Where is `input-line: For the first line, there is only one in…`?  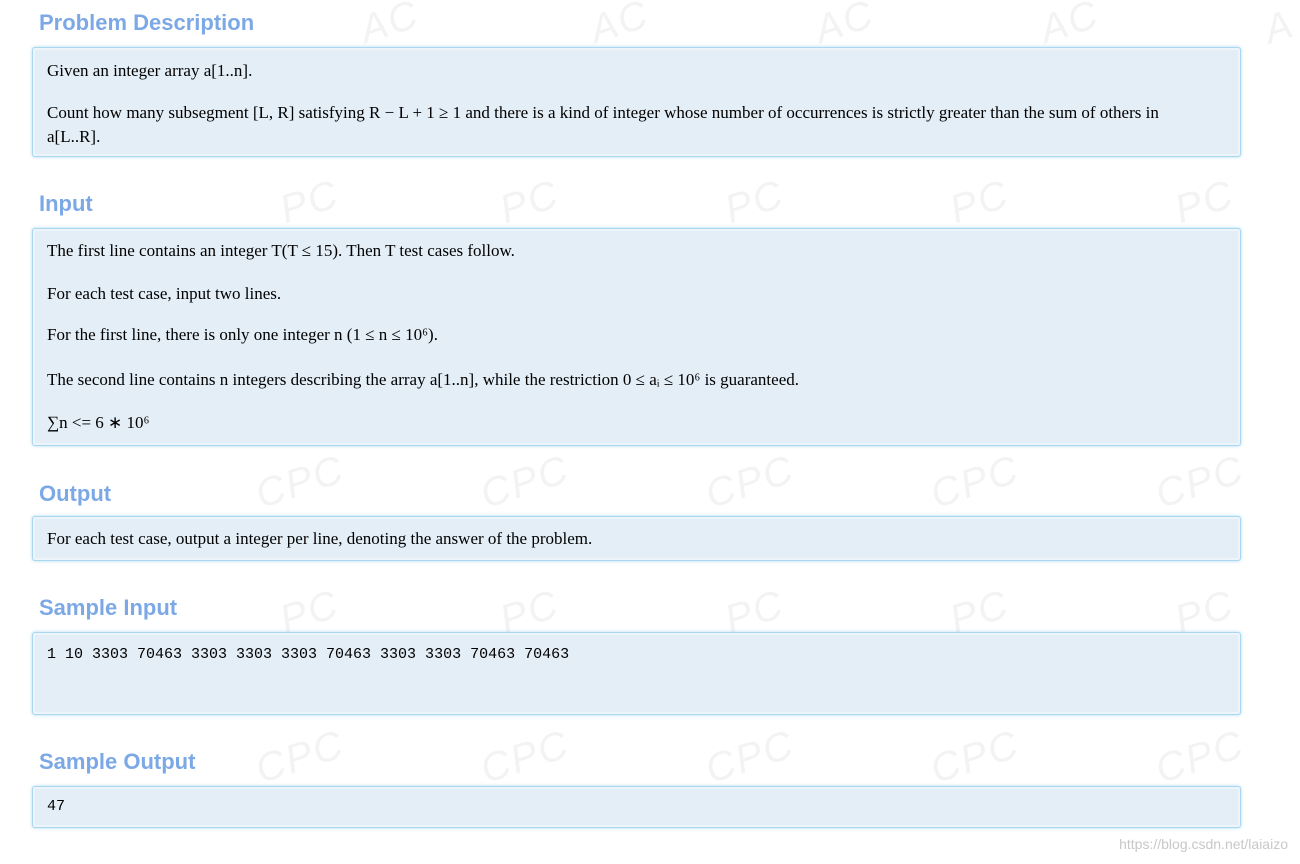 input-line: For the first line, there is only one in… is located at coordinates (242, 334).